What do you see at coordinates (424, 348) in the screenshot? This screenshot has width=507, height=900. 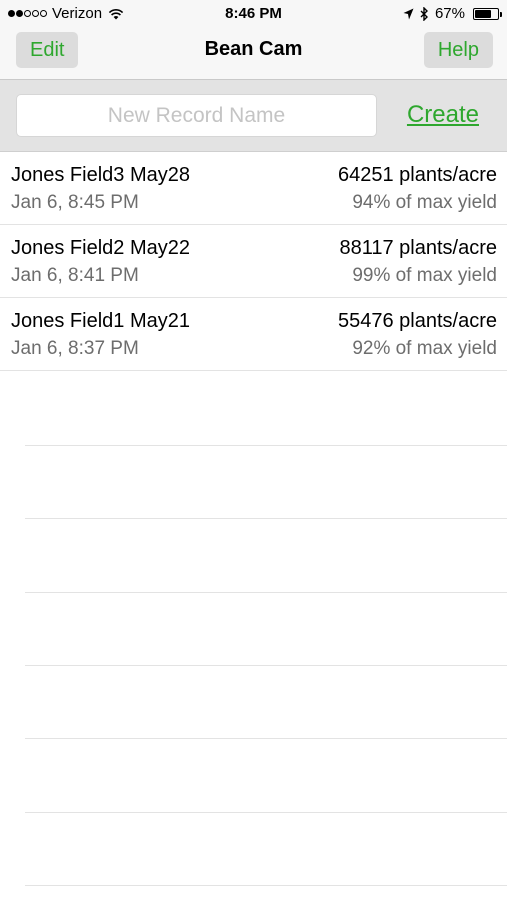 I see `record-yield: 92% of max yield` at bounding box center [424, 348].